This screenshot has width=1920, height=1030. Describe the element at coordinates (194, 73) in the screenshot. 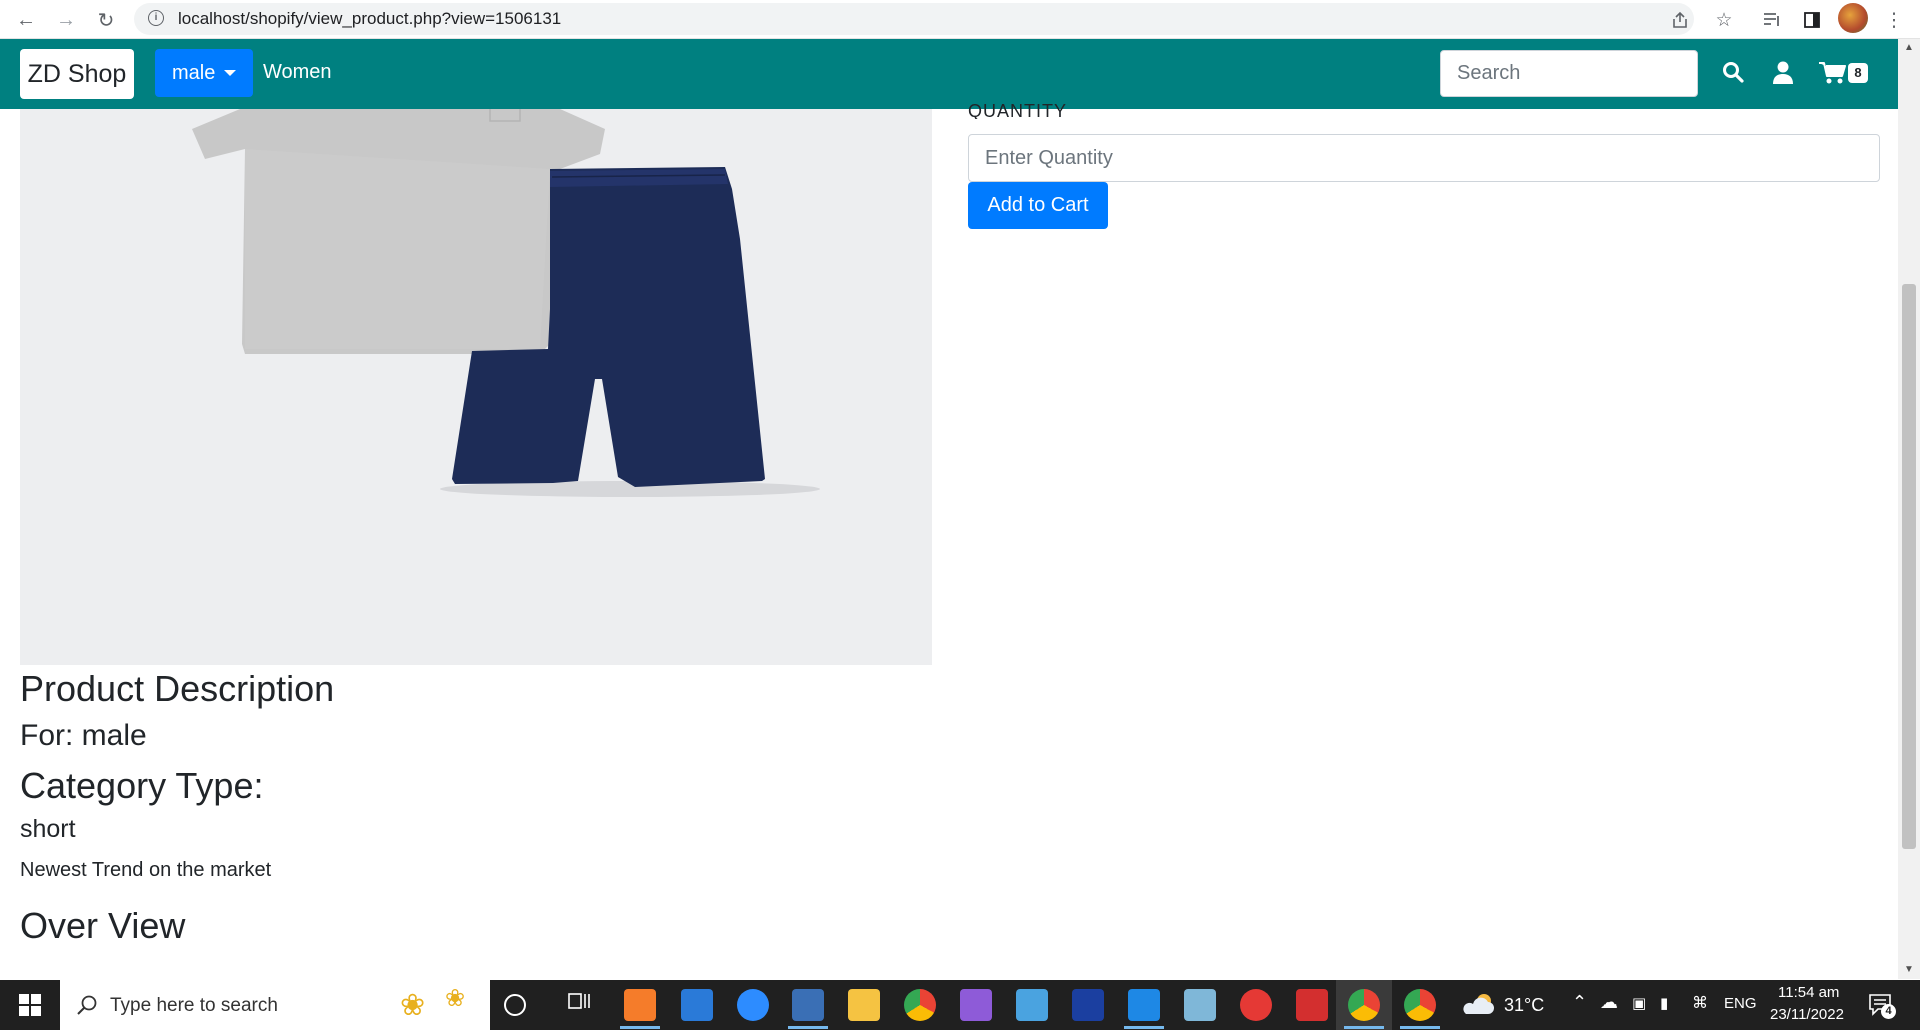

I see `dropdown-label: male` at that location.